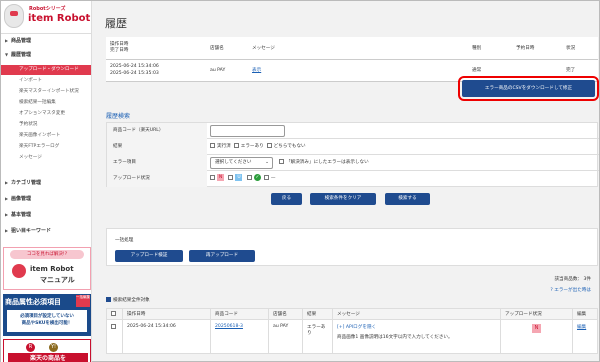 The height and width of the screenshot is (362, 600). Describe the element at coordinates (416, 336) in the screenshot. I see `message-cell: [+] APIログを隠く 商品画像1 画像説明は16文字以内で入力してください。` at that location.